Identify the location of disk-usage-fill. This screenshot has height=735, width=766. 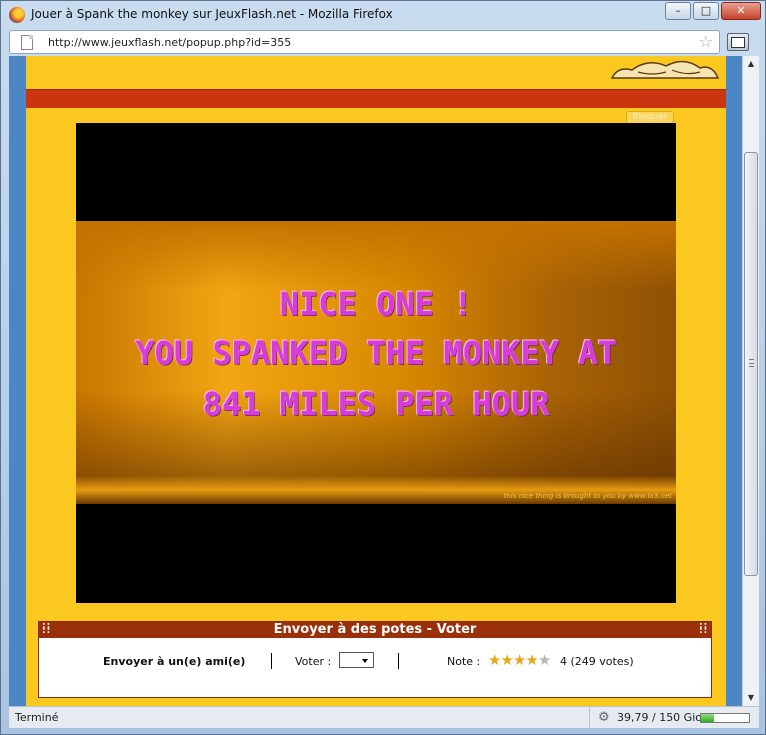
(707, 718).